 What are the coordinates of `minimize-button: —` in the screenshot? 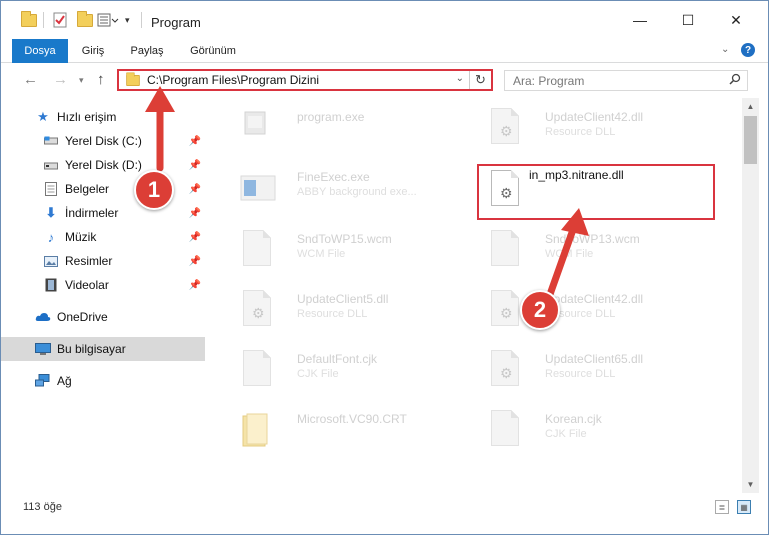 It's located at (640, 20).